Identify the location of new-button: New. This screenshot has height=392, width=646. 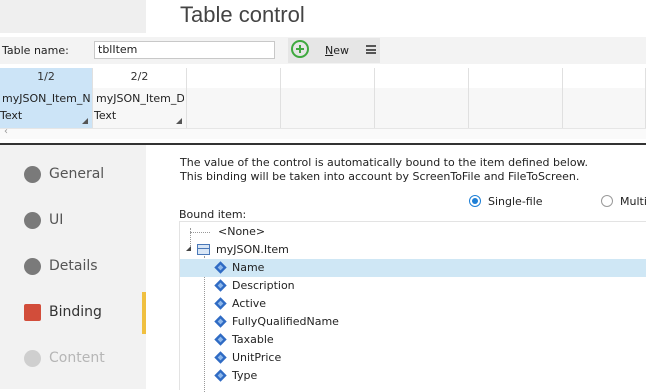
(337, 50).